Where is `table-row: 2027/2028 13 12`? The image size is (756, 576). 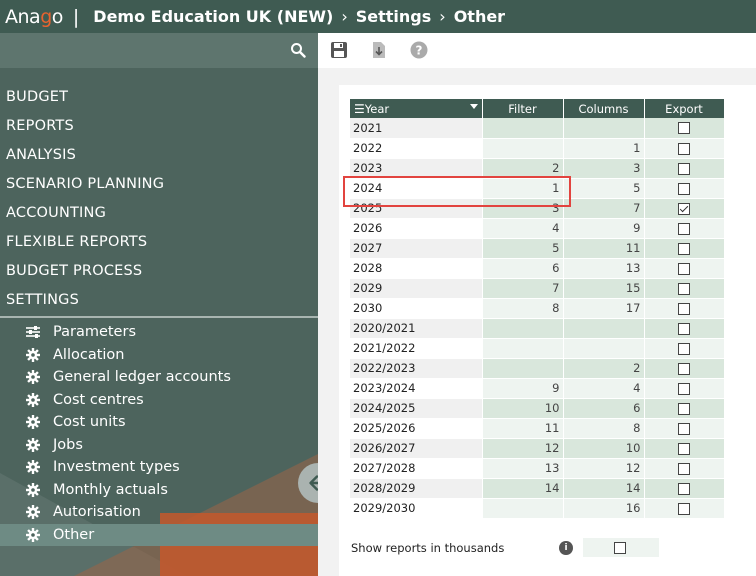 table-row: 2027/2028 13 12 is located at coordinates (537, 468).